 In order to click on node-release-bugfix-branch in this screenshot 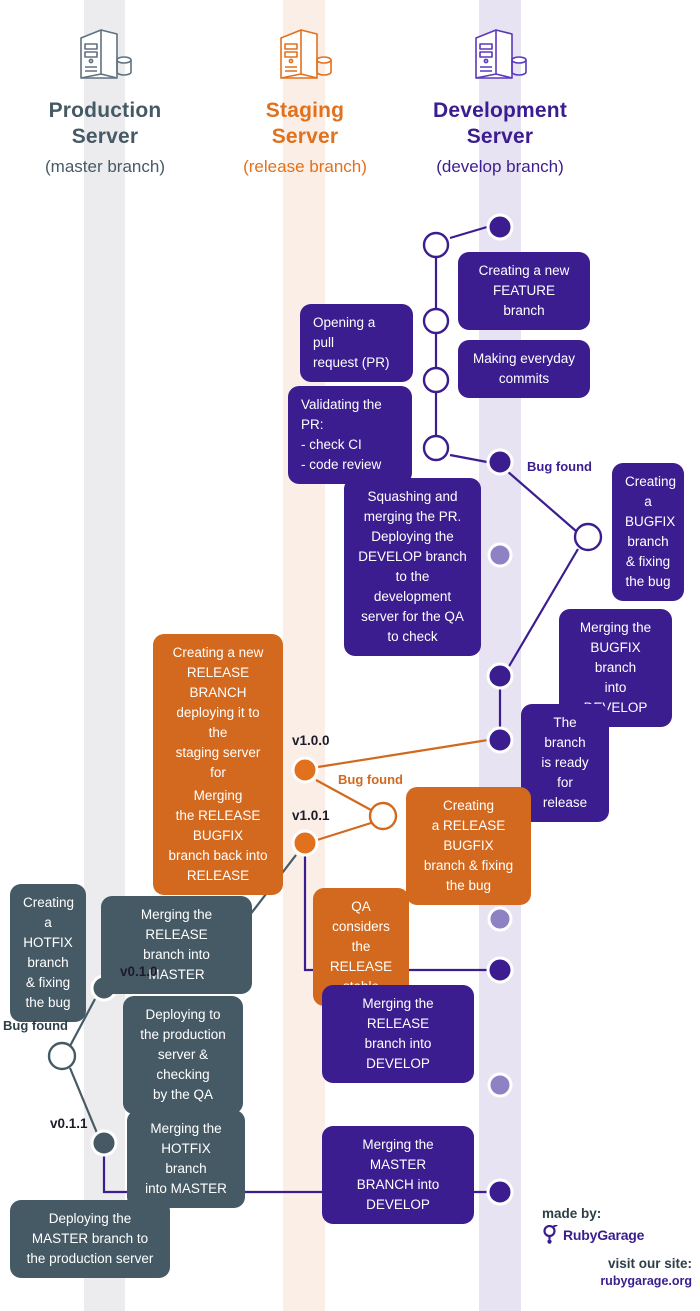, I will do `click(383, 816)`.